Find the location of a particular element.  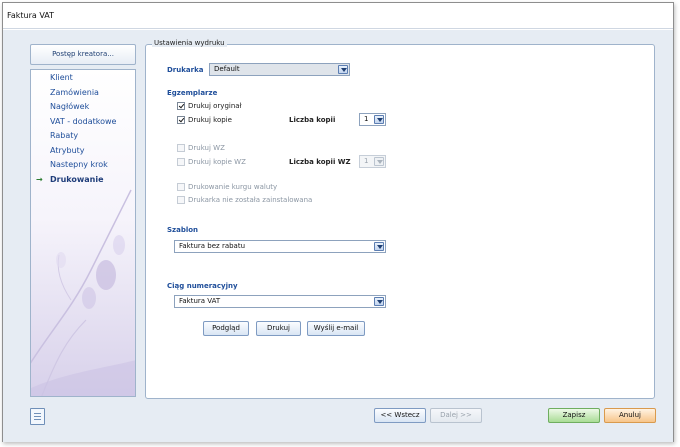

numbering-value: Faktura VAT is located at coordinates (200, 301).